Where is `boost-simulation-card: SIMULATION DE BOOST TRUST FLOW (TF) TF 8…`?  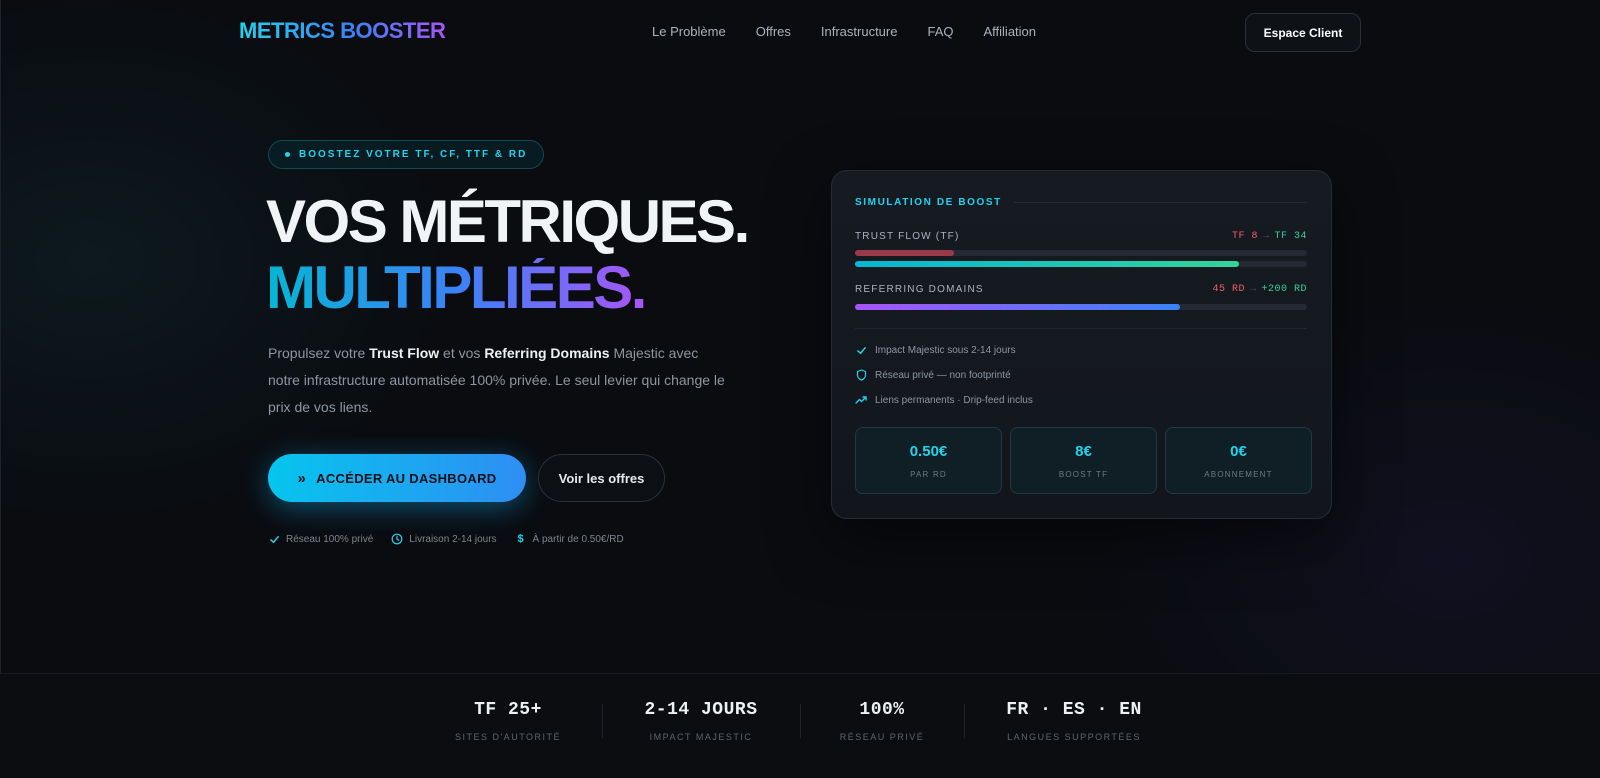
boost-simulation-card: SIMULATION DE BOOST TRUST FLOW (TF) TF 8… is located at coordinates (1081, 344).